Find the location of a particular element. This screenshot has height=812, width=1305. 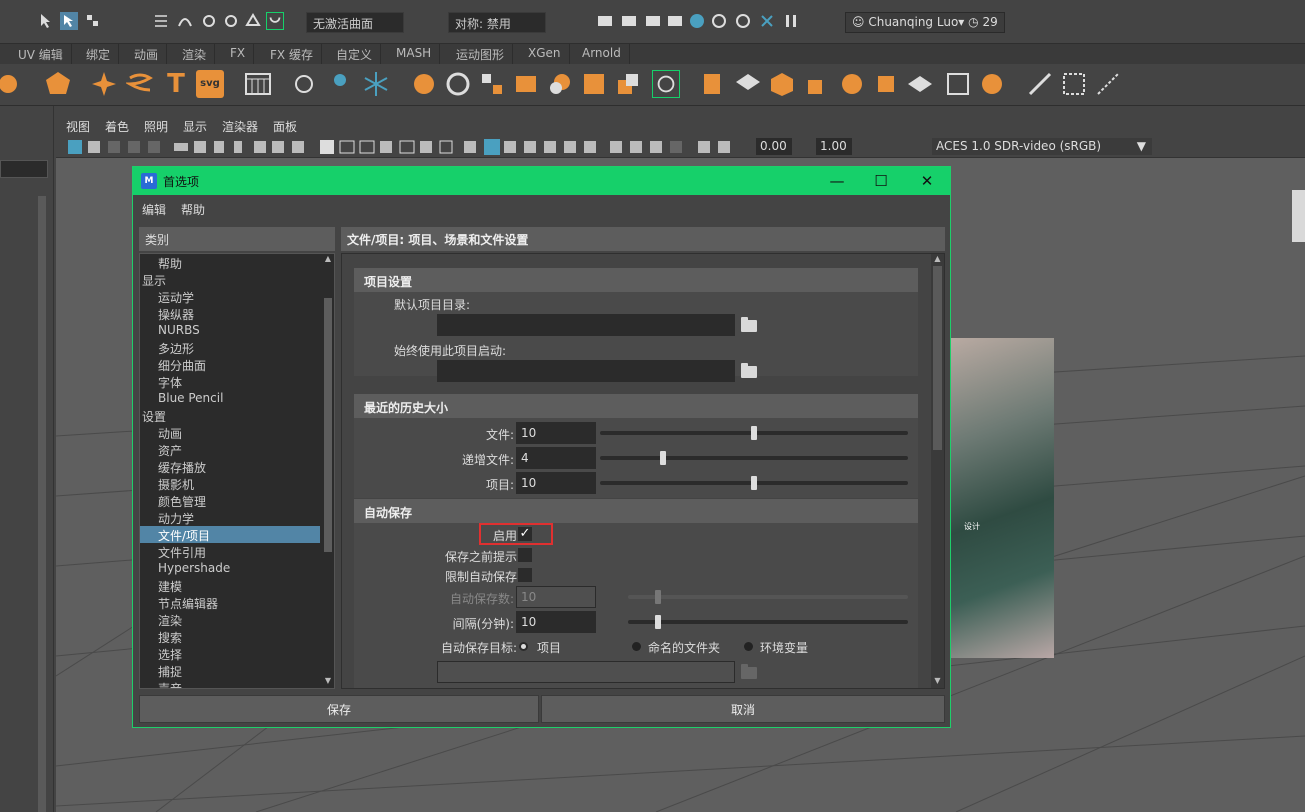

bend-deformer-icon is located at coordinates (304, 84).